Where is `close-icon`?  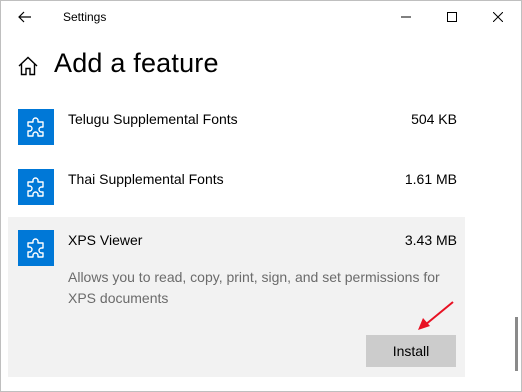
close-icon is located at coordinates (498, 17).